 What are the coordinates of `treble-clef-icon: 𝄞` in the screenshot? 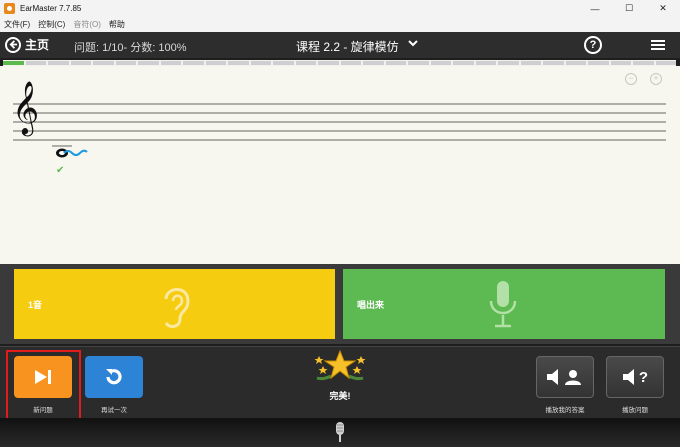 It's located at (26, 107).